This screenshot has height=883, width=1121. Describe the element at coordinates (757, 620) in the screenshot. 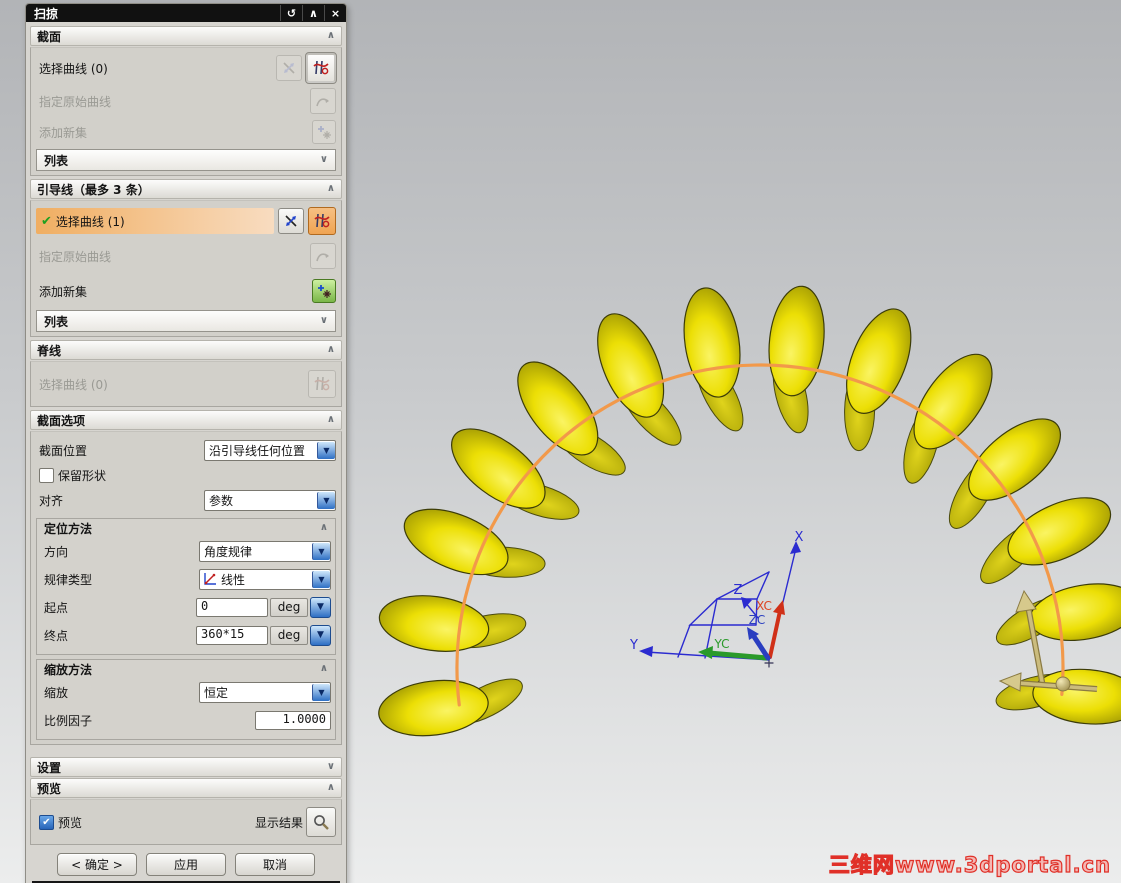

I see `zc-axis-label: ZC` at that location.